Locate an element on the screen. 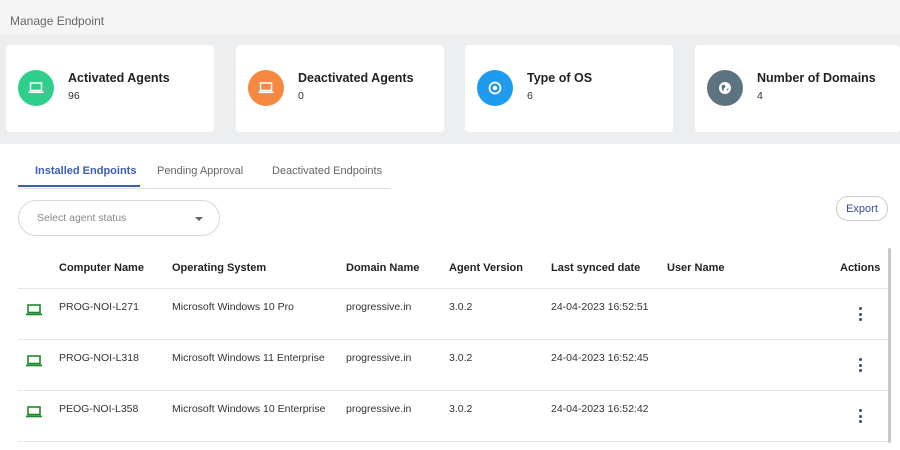 Image resolution: width=900 pixels, height=450 pixels. computer-name: PROG-NOI-L318 is located at coordinates (99, 358).